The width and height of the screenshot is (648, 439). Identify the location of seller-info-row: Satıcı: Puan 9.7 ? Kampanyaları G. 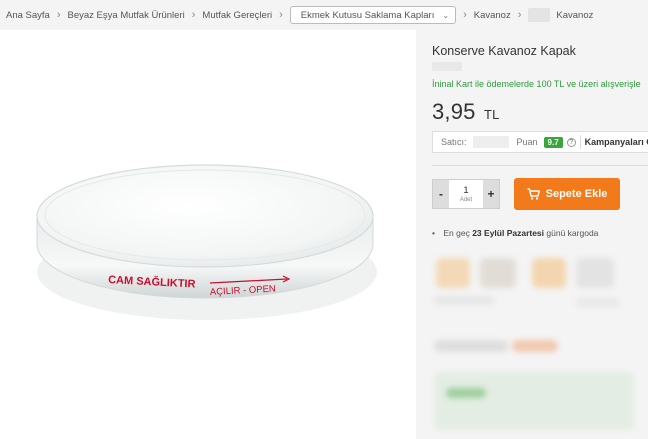
(540, 142).